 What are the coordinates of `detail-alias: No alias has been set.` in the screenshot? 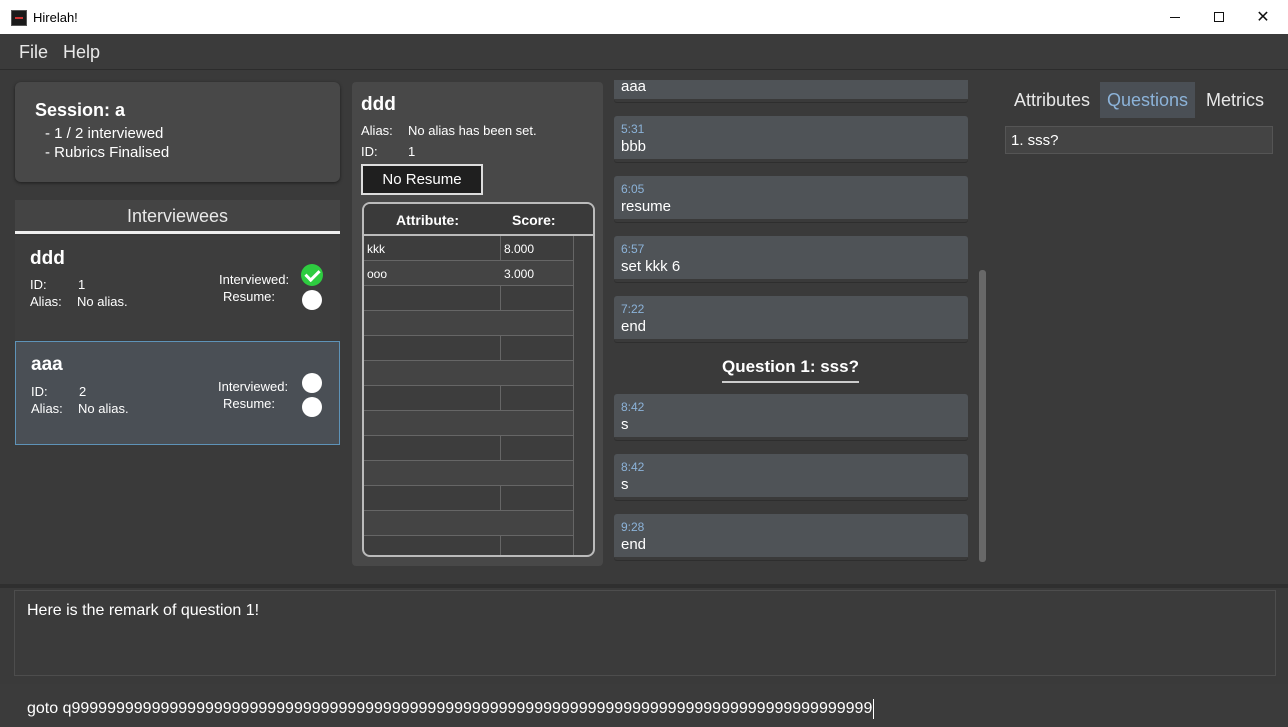 It's located at (472, 130).